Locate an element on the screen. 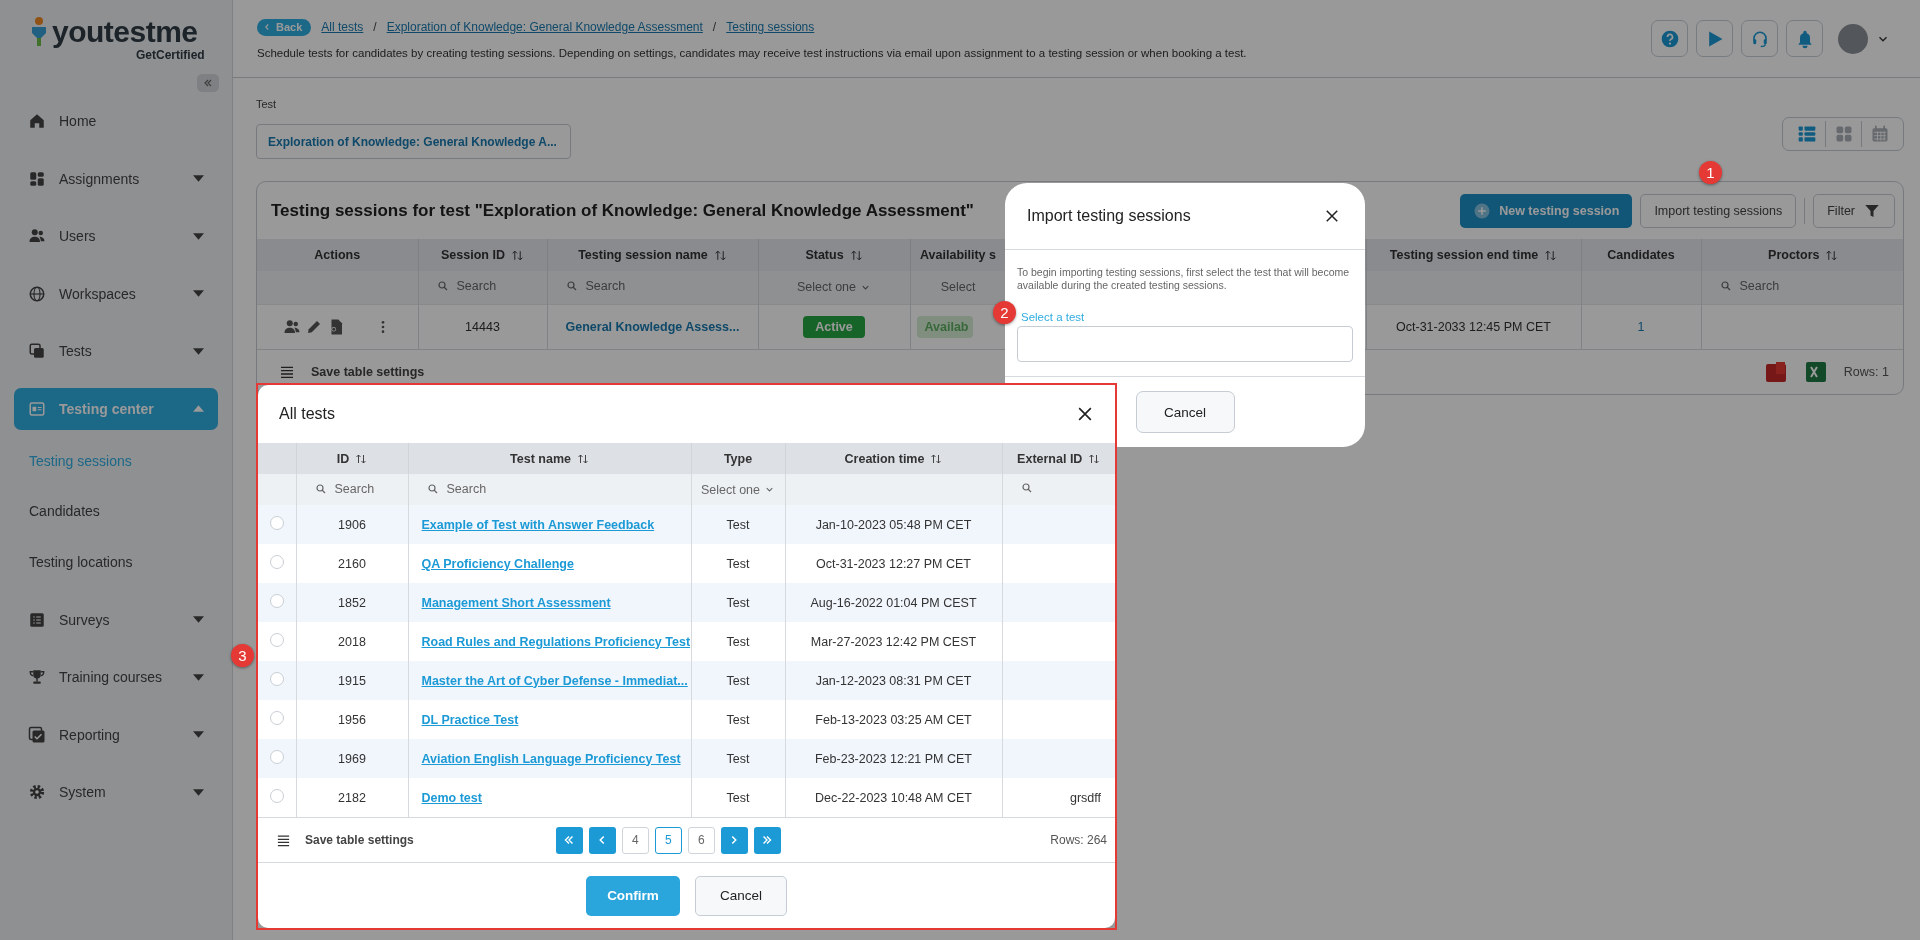  new-session-button: New testing session is located at coordinates (1546, 210).